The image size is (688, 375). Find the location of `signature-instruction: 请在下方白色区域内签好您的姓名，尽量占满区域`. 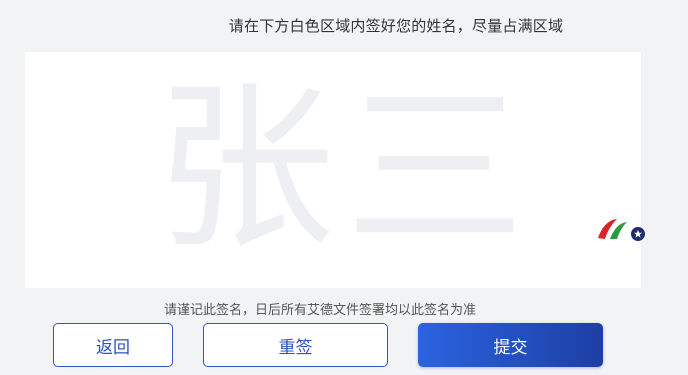

signature-instruction: 请在下方白色区域内签好您的姓名，尽量占满区域 is located at coordinates (396, 26).